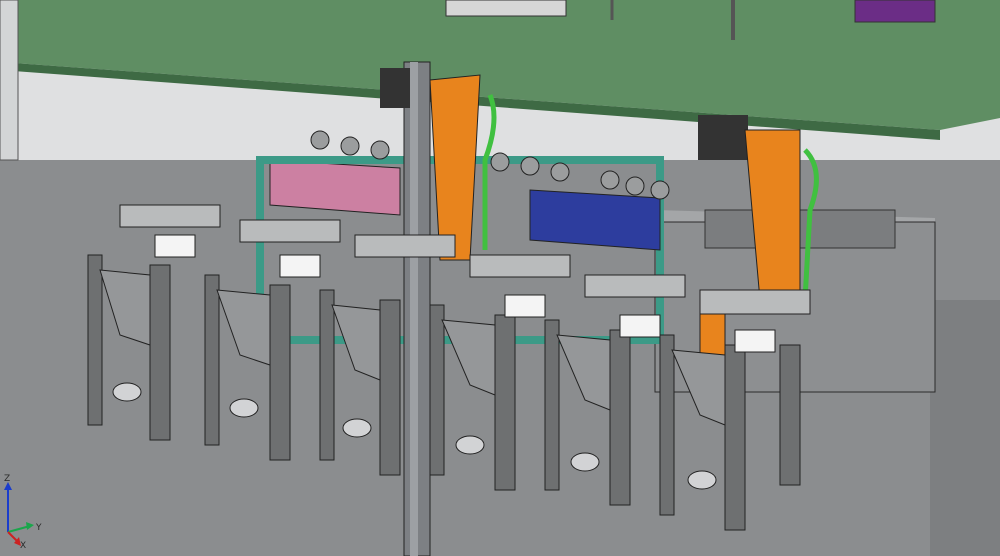  Describe the element at coordinates (7, 479) in the screenshot. I see `z-axis-label: Z` at that location.